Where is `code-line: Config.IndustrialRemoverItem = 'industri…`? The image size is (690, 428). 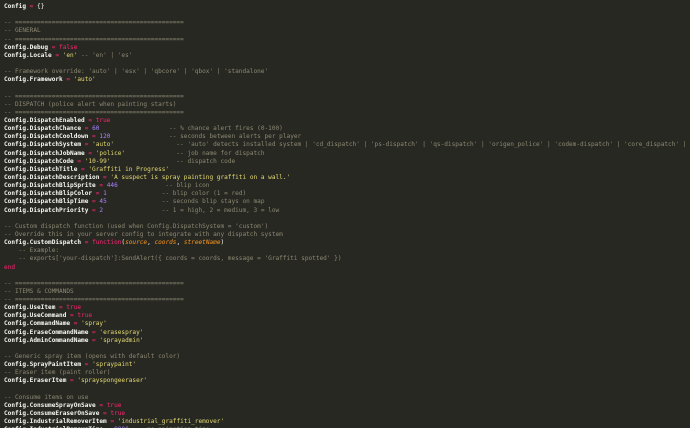
code-line: Config.IndustrialRemoverItem = 'industri… is located at coordinates (347, 422).